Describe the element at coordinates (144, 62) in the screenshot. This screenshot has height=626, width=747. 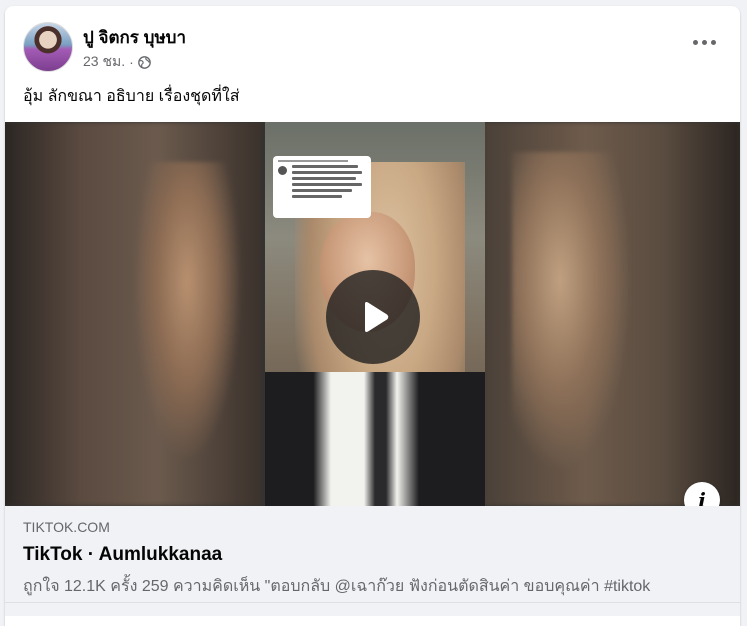
I see `globe-icon` at that location.